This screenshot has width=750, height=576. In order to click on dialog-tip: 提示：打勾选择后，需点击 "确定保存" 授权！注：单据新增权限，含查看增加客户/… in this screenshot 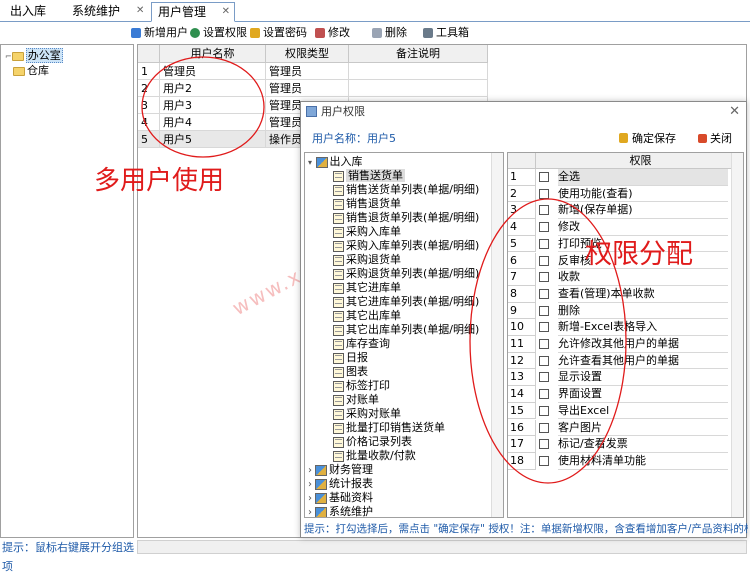, I will do `click(526, 529)`.